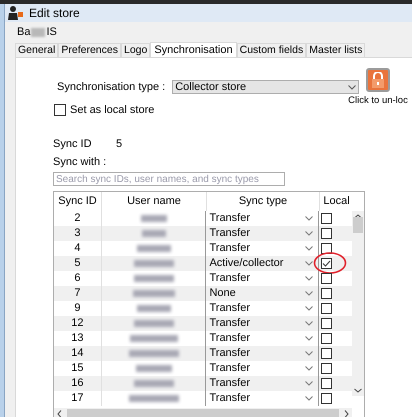  Describe the element at coordinates (23, 32) in the screenshot. I see `store-name: Ba` at that location.